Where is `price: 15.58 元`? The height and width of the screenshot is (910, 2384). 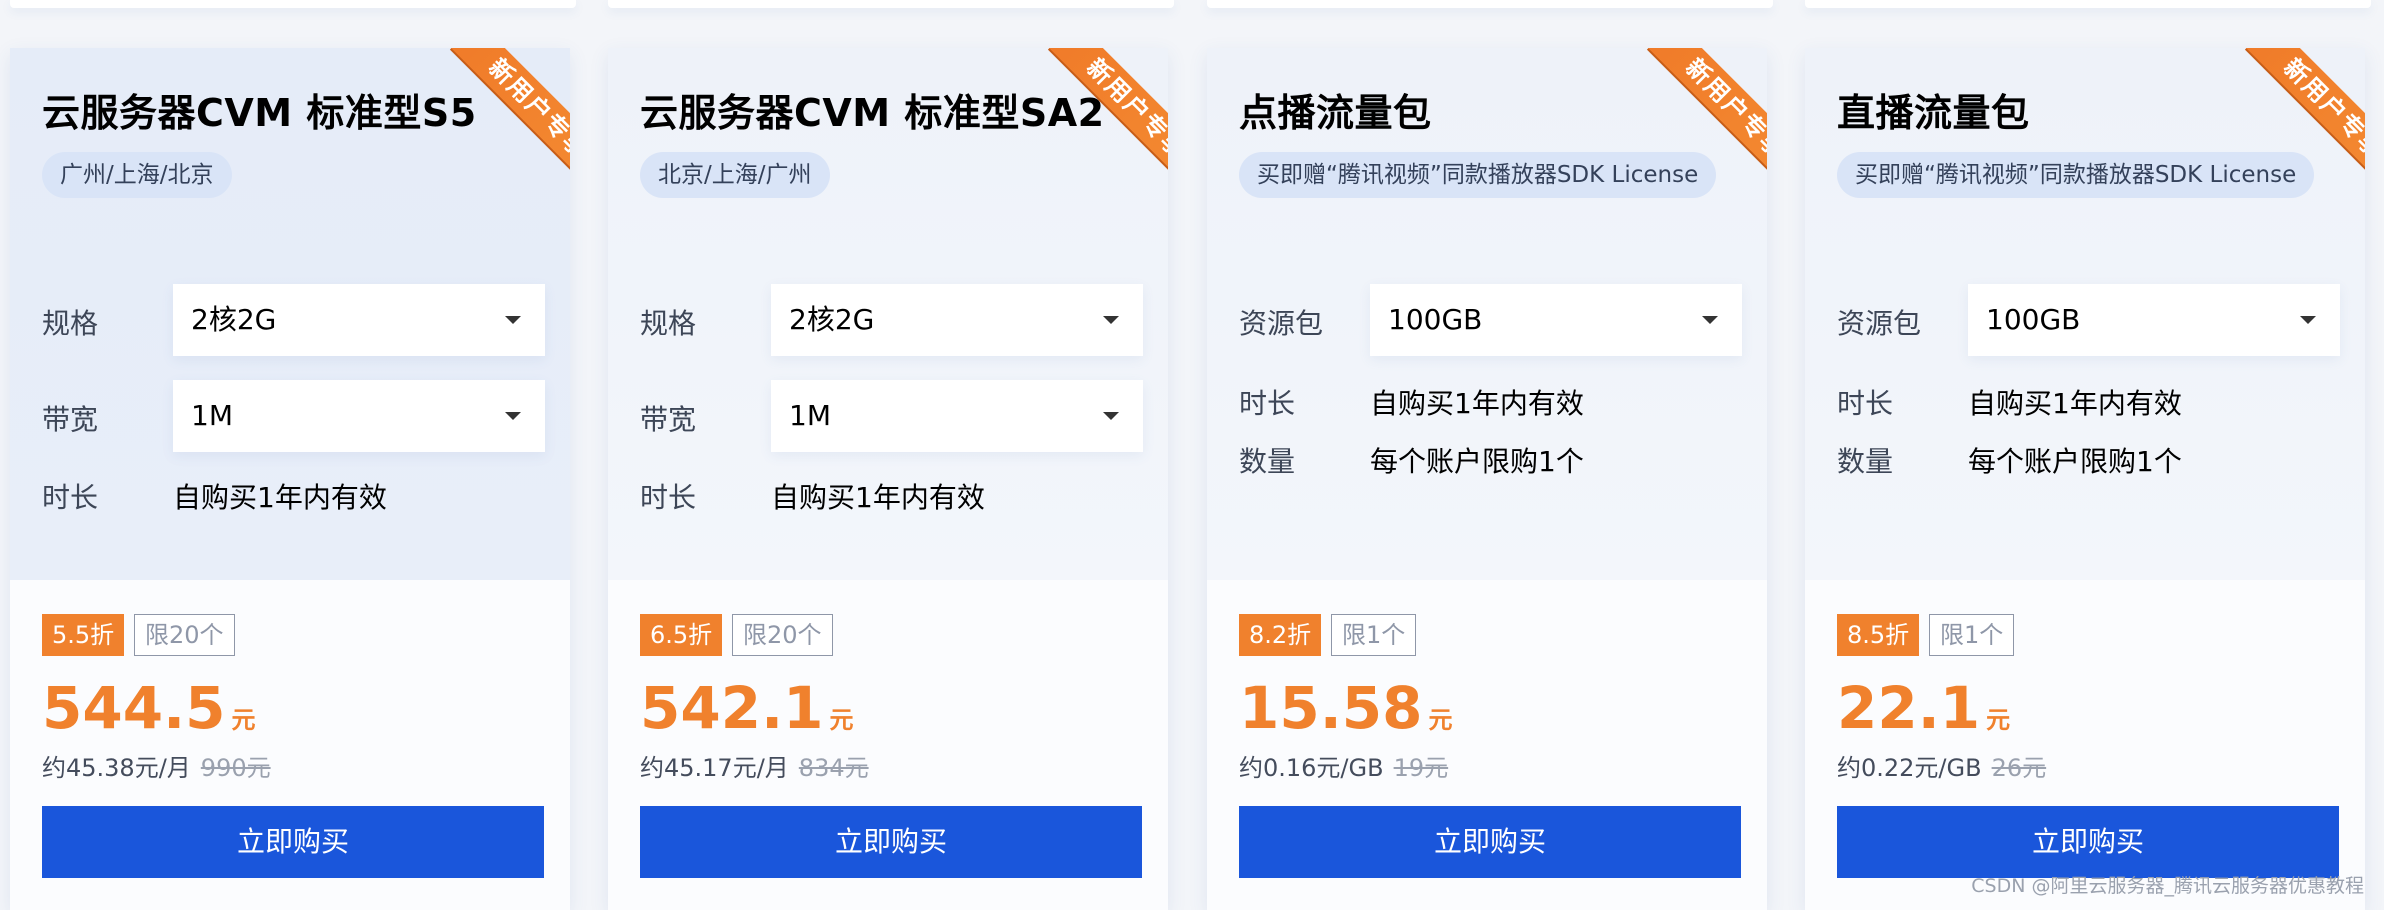 price: 15.58 元 is located at coordinates (1345, 708).